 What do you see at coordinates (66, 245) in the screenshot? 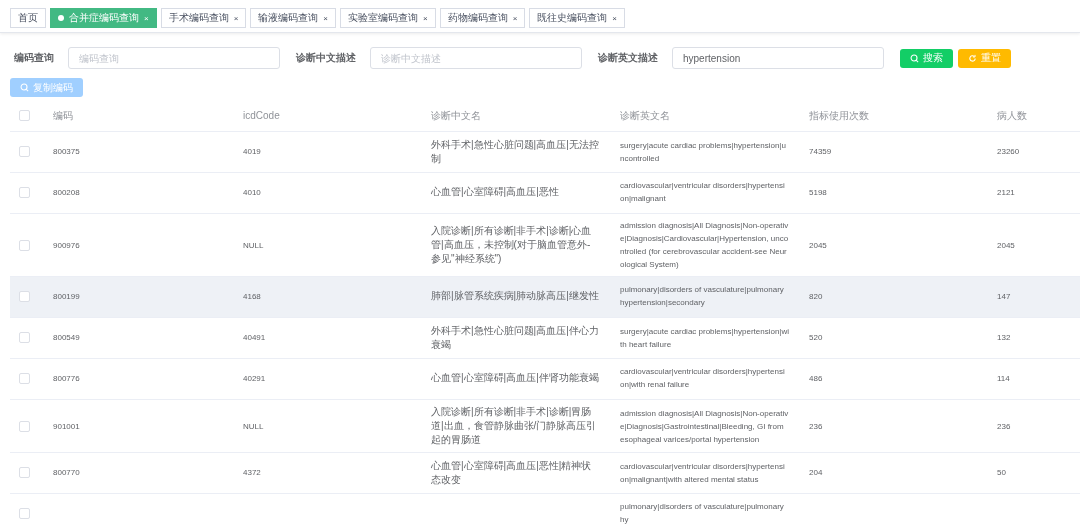
I see `table-cell: 900976` at bounding box center [66, 245].